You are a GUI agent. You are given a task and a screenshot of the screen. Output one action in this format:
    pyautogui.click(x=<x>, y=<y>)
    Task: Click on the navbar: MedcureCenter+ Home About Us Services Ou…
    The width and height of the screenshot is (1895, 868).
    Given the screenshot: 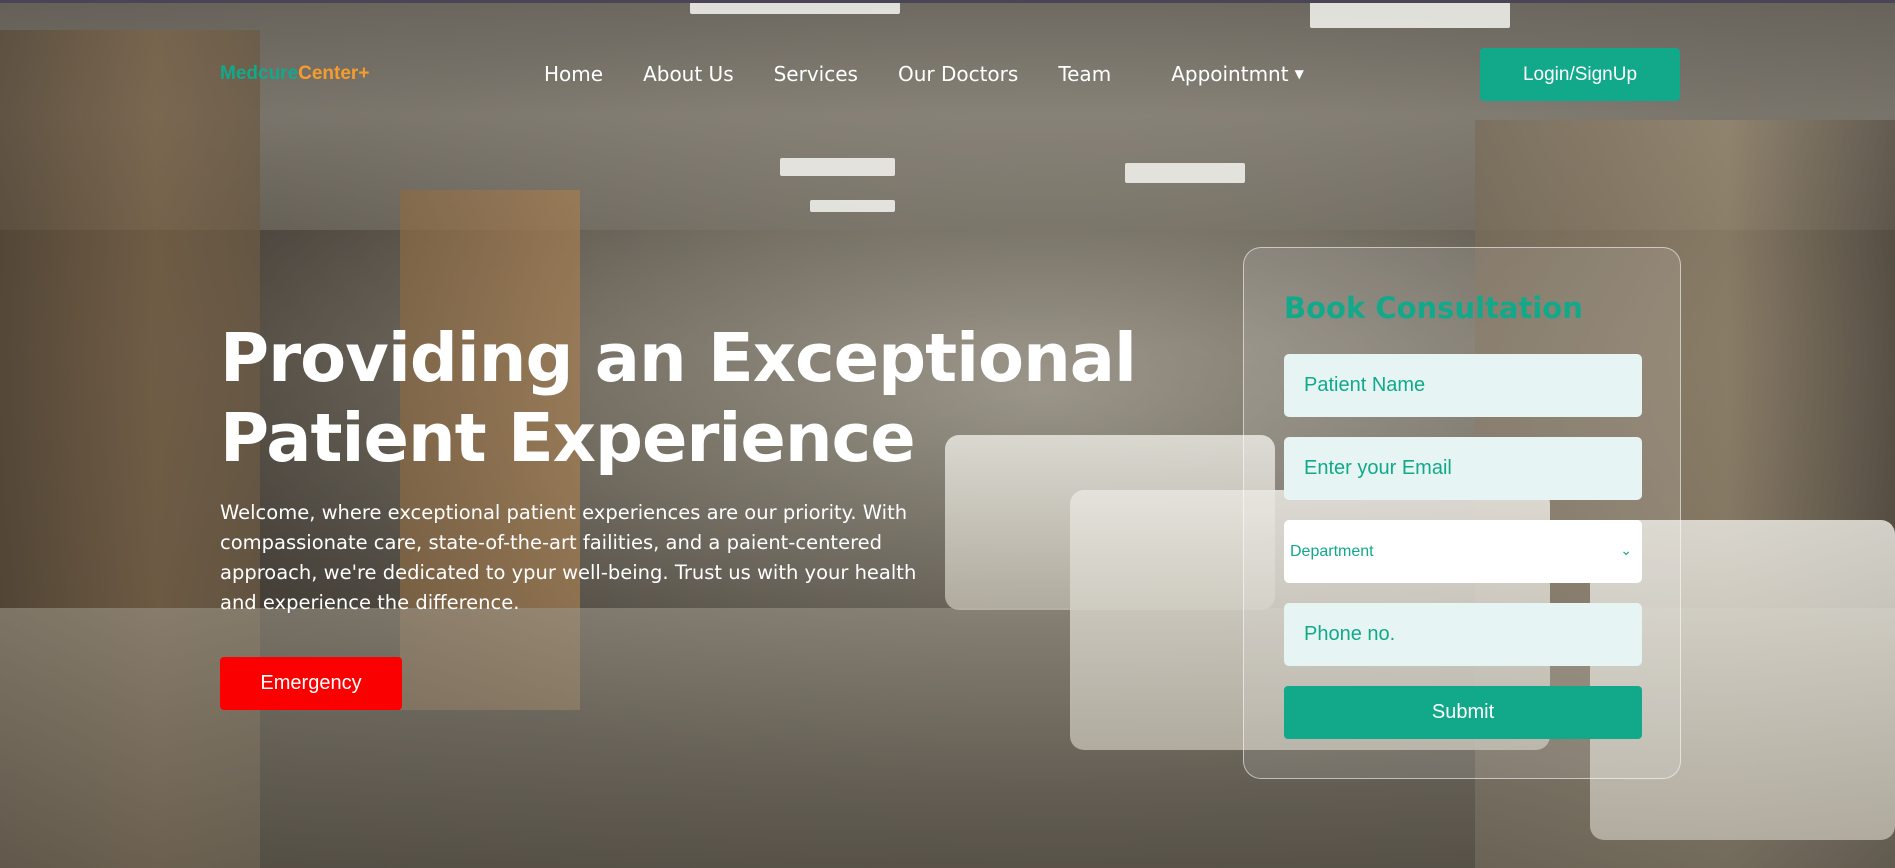 What is the action you would take?
    pyautogui.click(x=947, y=55)
    